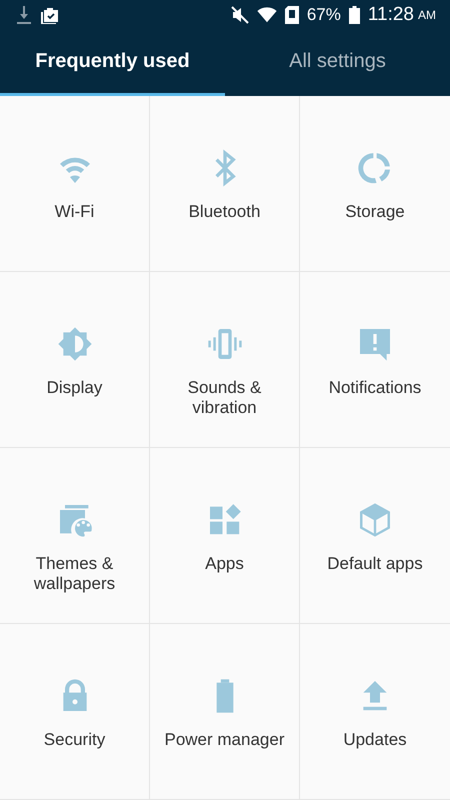 Image resolution: width=450 pixels, height=800 pixels. Describe the element at coordinates (224, 212) in the screenshot. I see `tile-label: Bluetooth` at that location.